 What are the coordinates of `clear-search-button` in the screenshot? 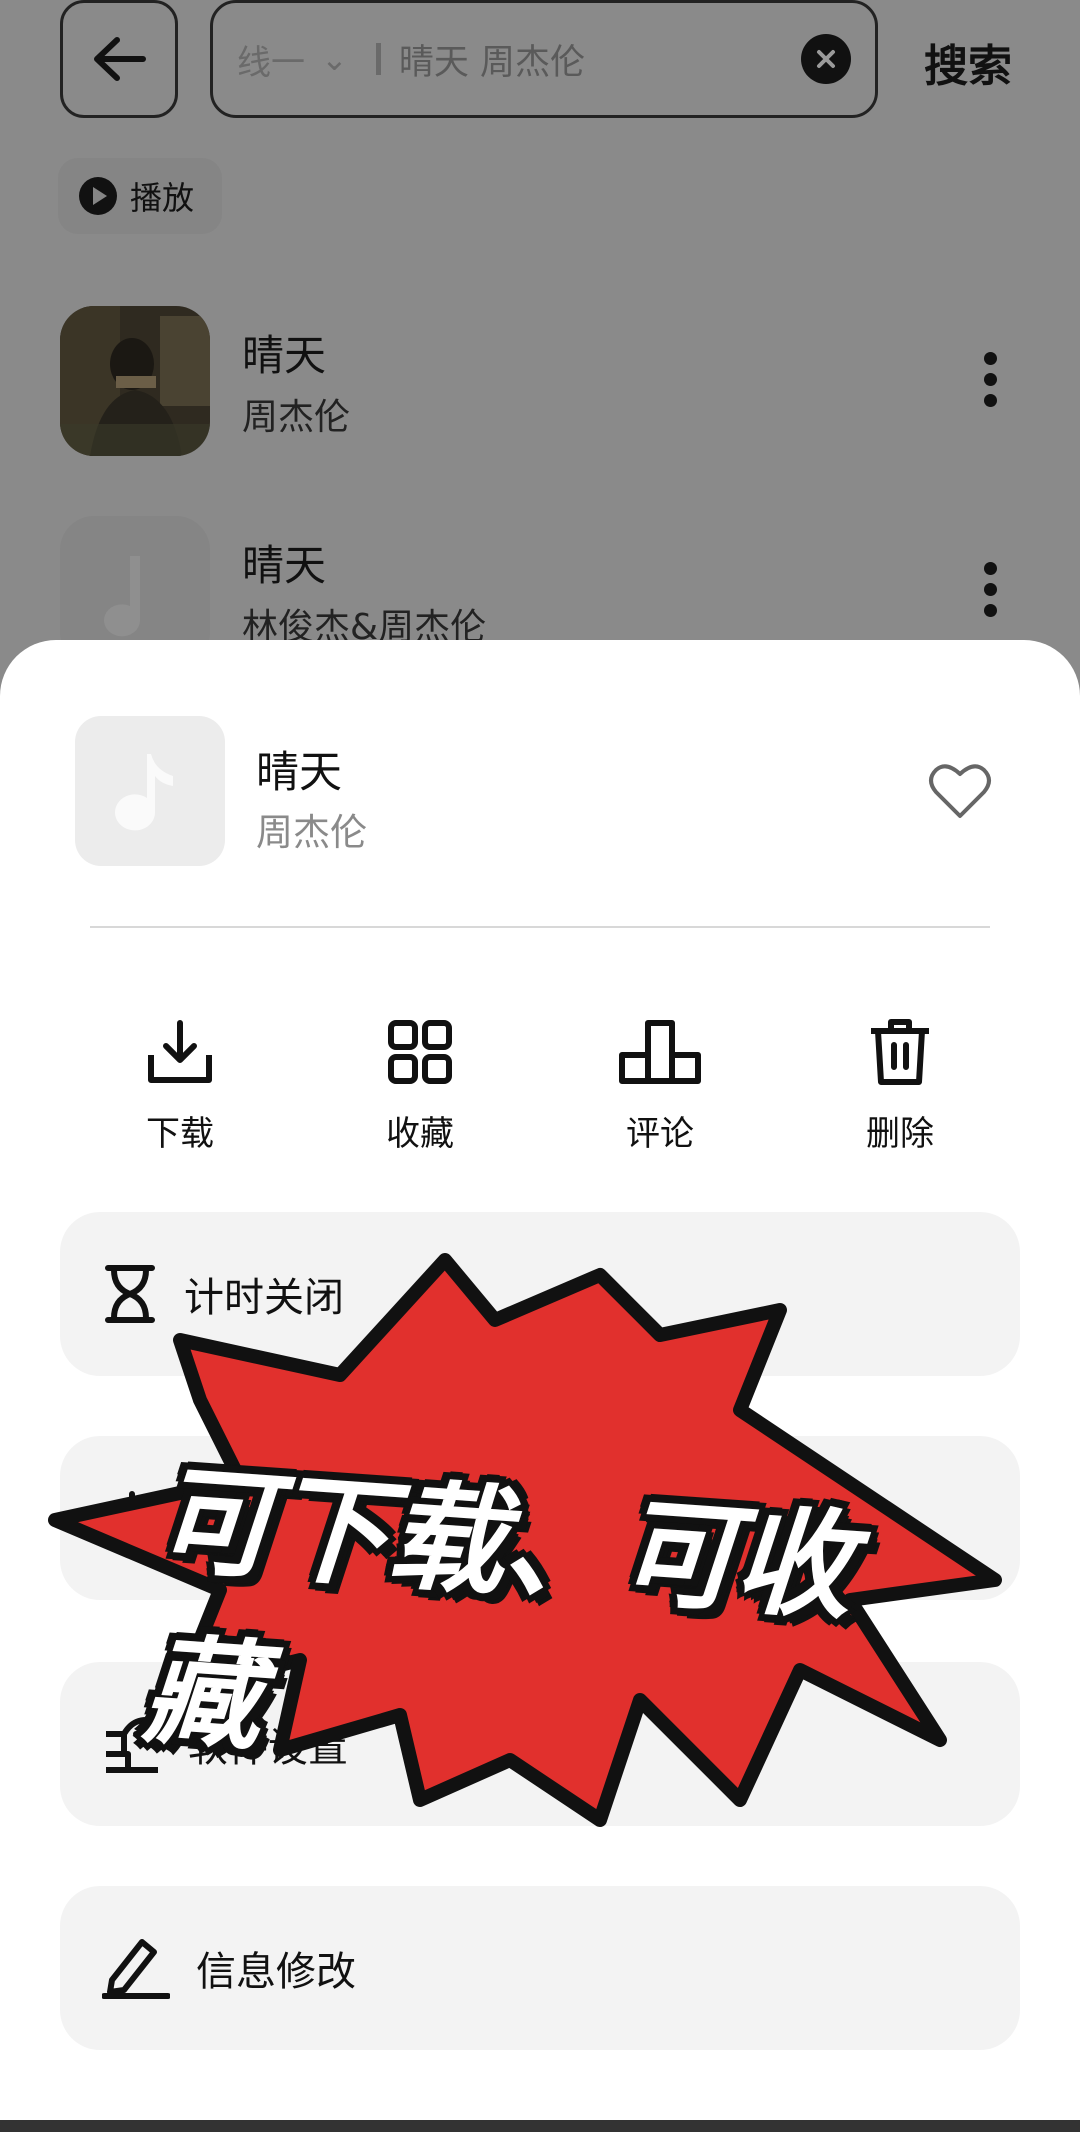 It's located at (826, 59).